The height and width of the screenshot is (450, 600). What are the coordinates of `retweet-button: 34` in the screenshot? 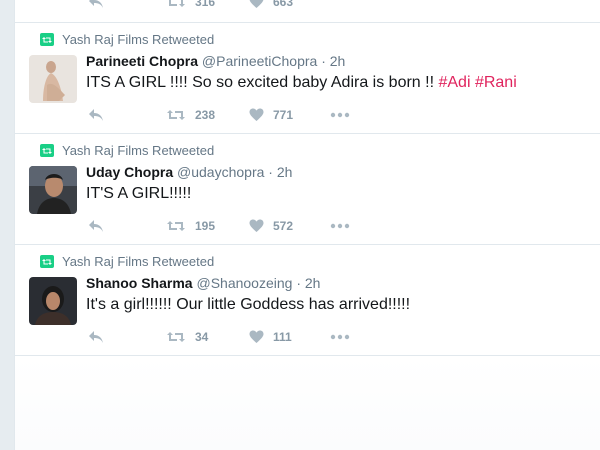 It's located at (187, 337).